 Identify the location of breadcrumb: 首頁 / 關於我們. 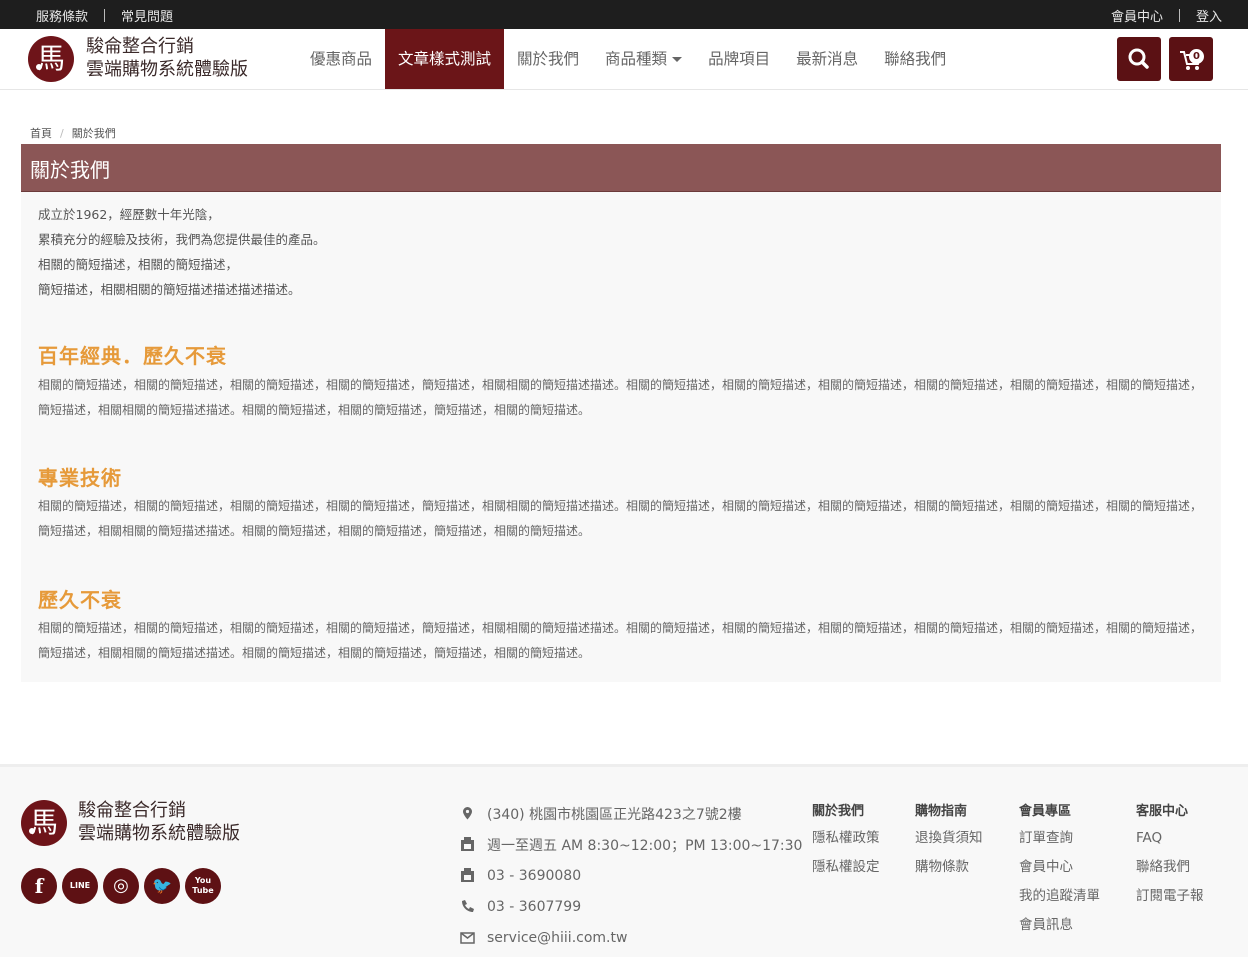
(73, 133).